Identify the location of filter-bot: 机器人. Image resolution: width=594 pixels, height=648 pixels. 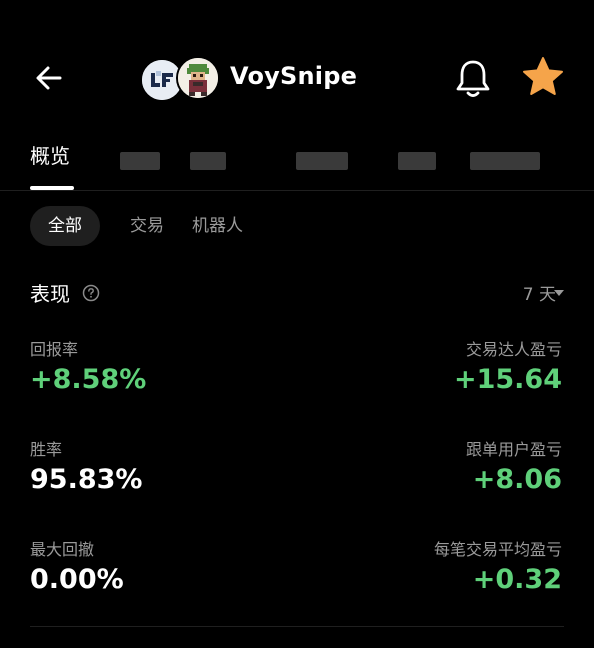
(217, 226).